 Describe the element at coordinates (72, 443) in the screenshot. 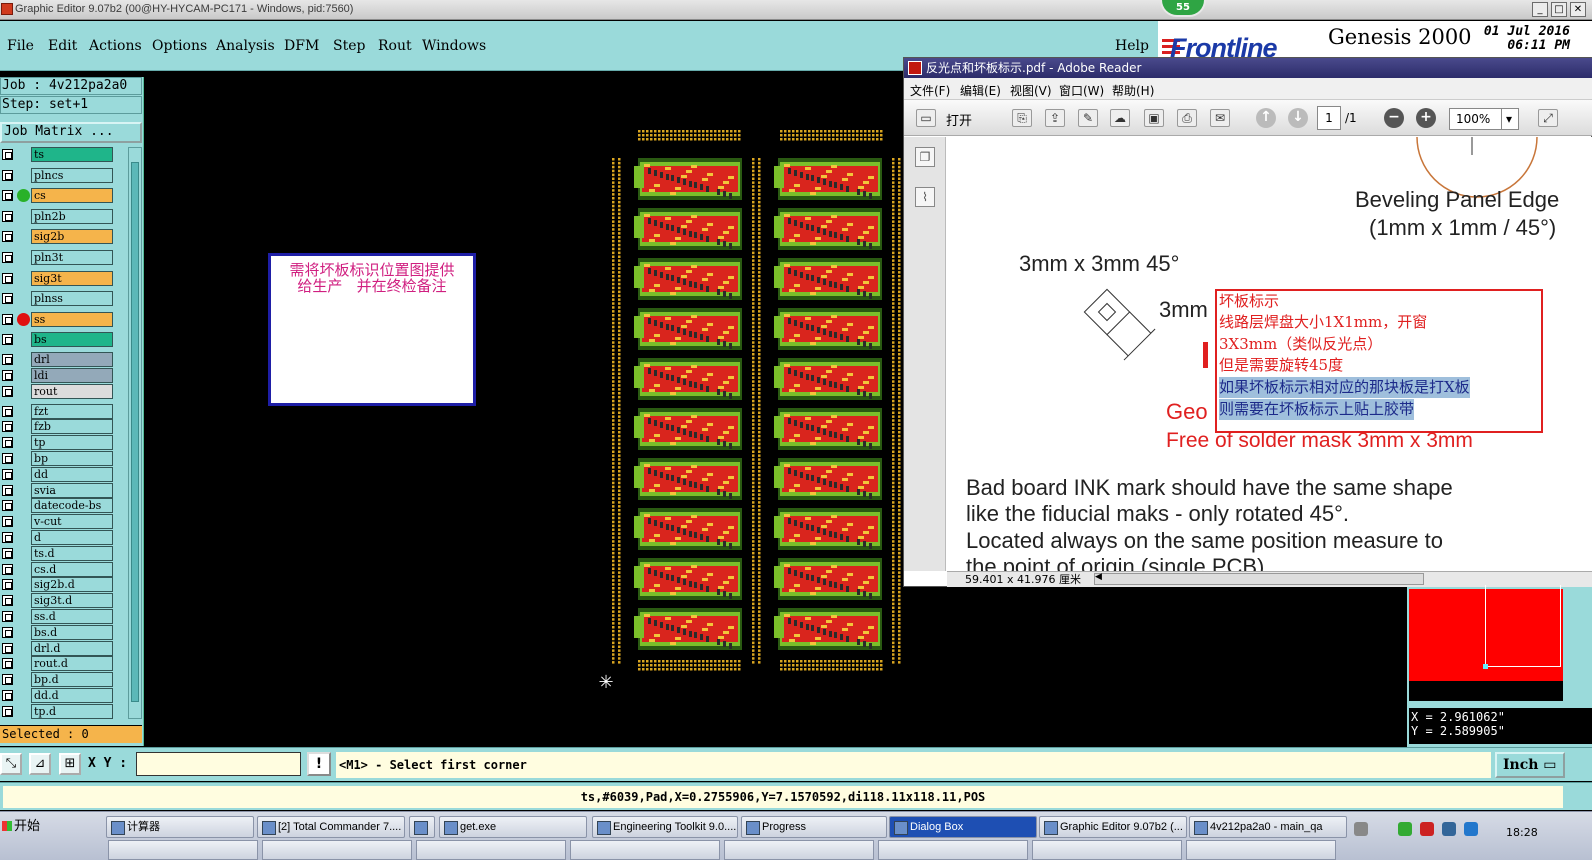

I see `layer-name: tp` at that location.